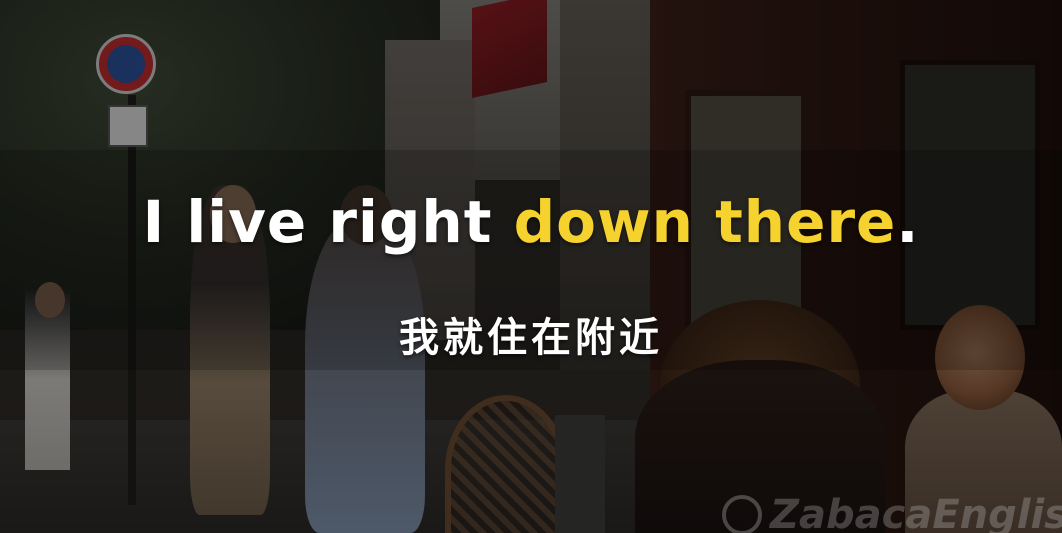 This screenshot has height=533, width=1062. What do you see at coordinates (705, 222) in the screenshot?
I see `english-subtitle-highlight: down there` at bounding box center [705, 222].